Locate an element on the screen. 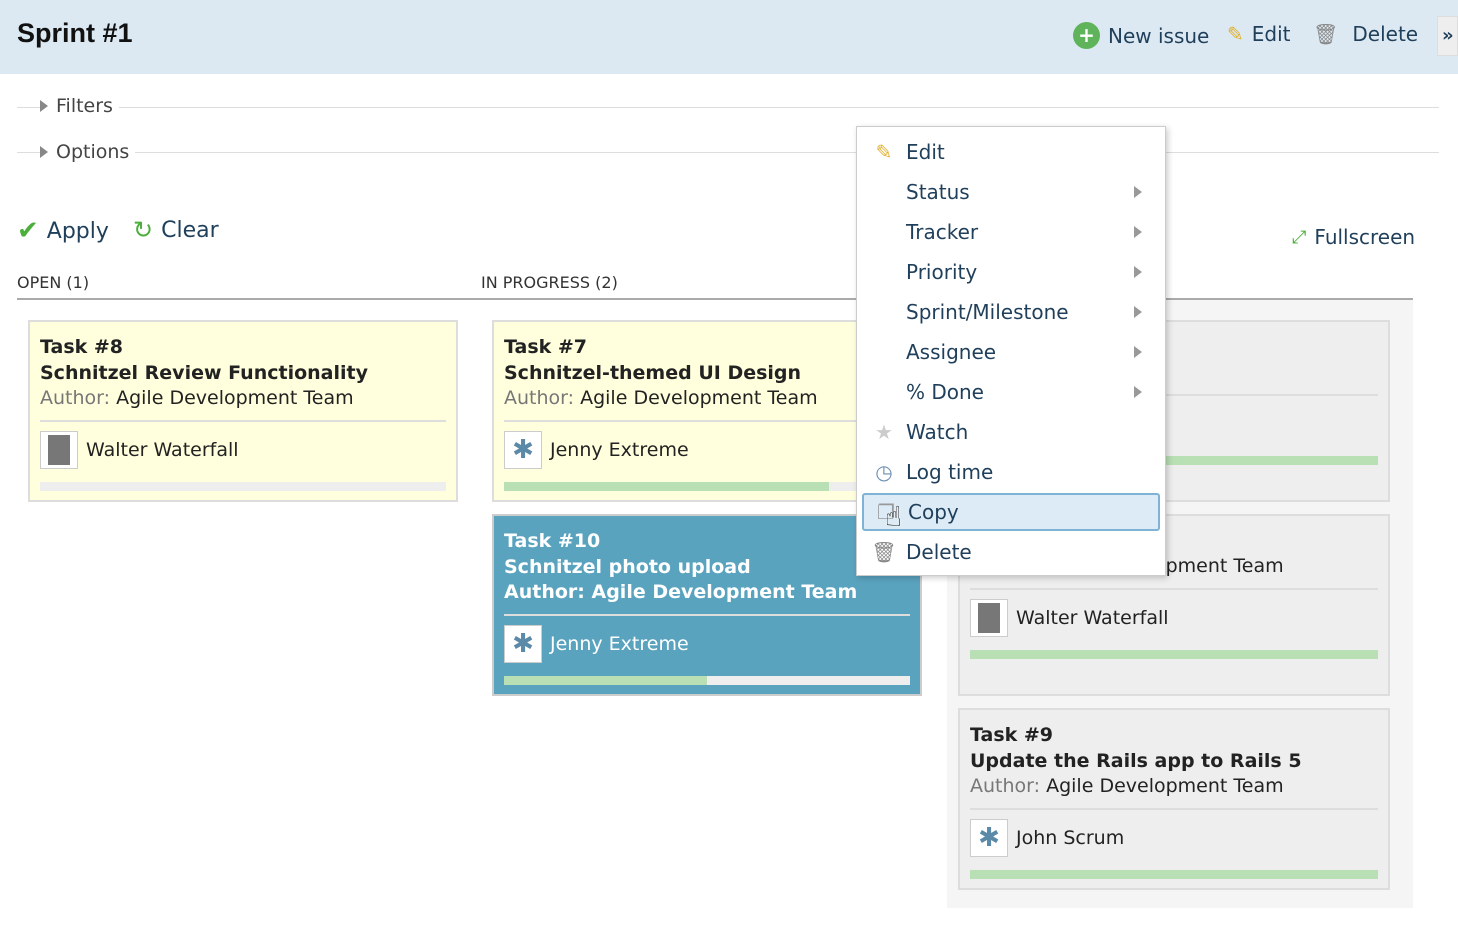 The height and width of the screenshot is (951, 1458). checkmark-icon: ✔ is located at coordinates (28, 231).